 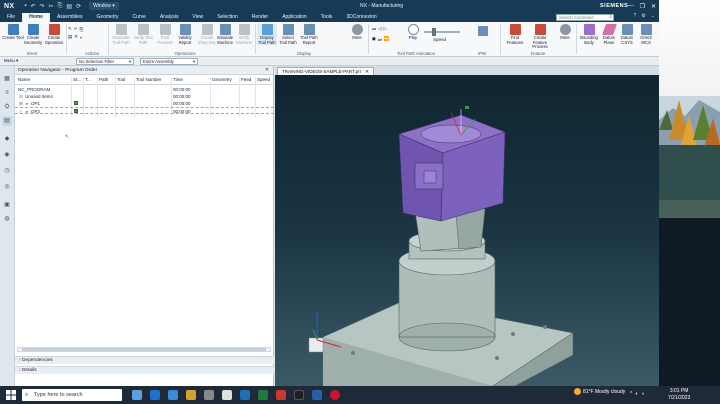 What do you see at coordinates (149, 79) in the screenshot?
I see `column-tool-number: Tool Number` at bounding box center [149, 79].